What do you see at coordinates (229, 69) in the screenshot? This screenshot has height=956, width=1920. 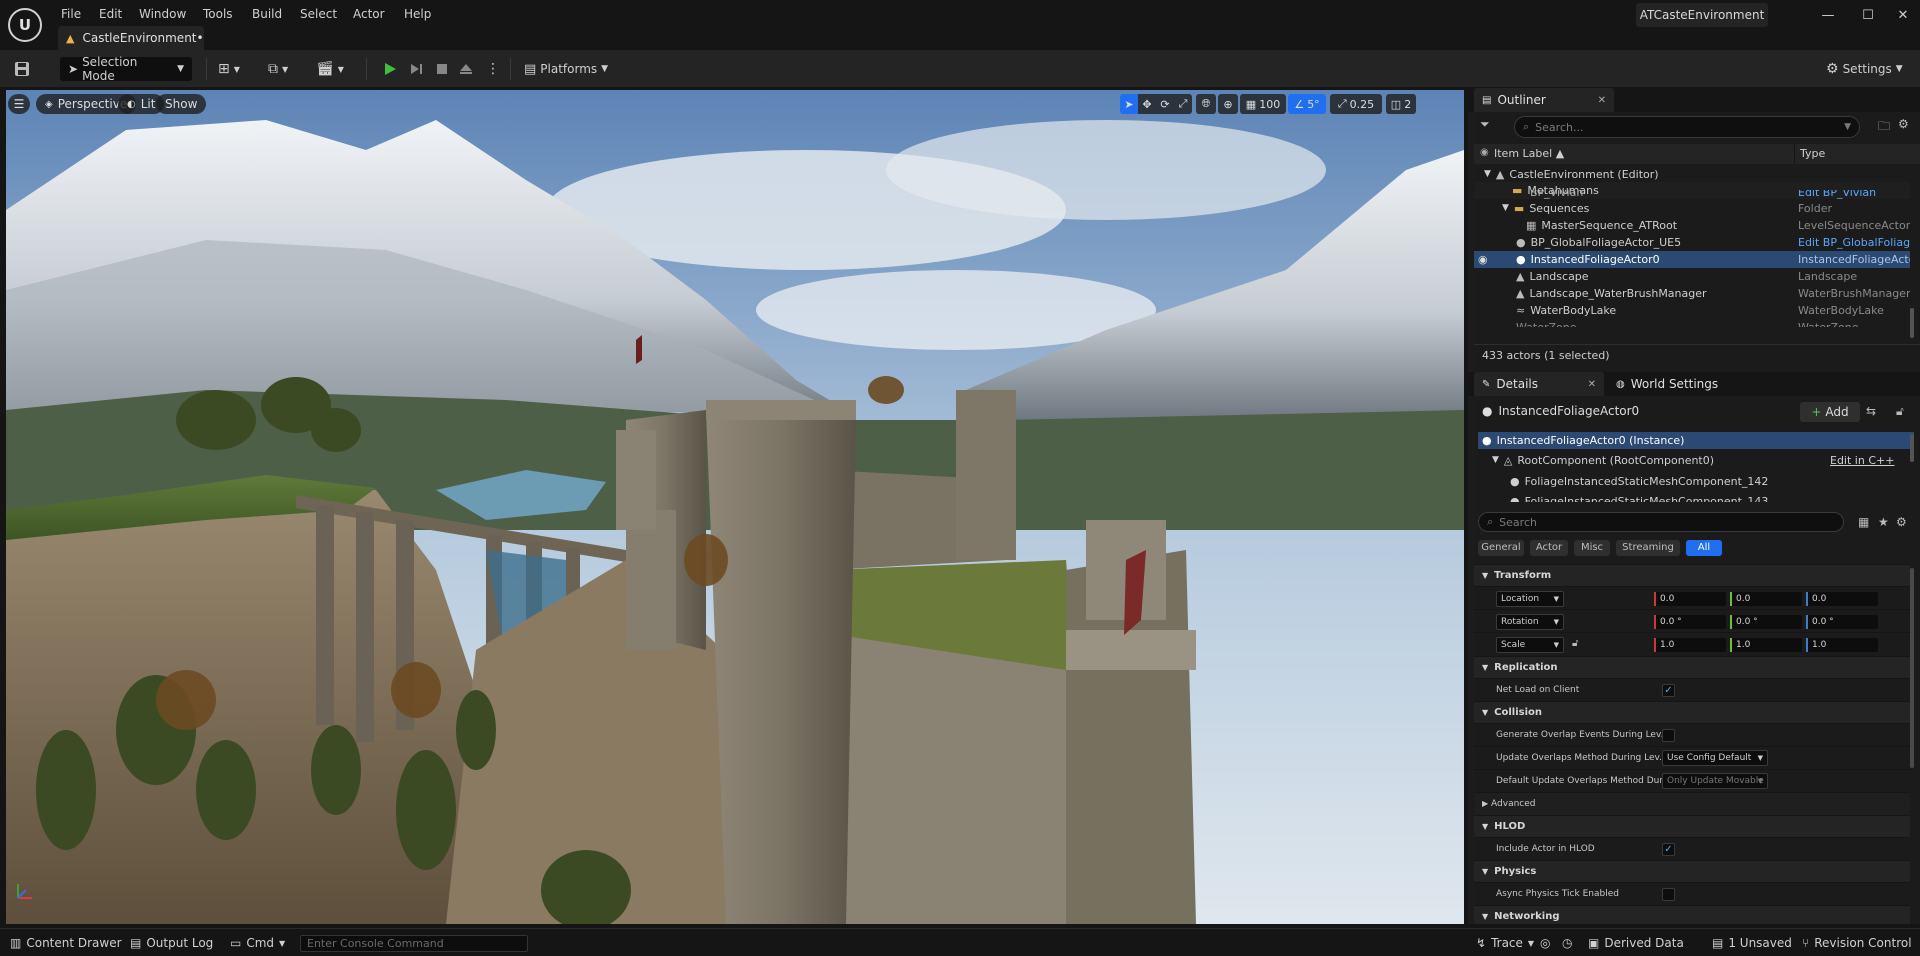 I see `add-actor-icon: ⊞ ▼` at bounding box center [229, 69].